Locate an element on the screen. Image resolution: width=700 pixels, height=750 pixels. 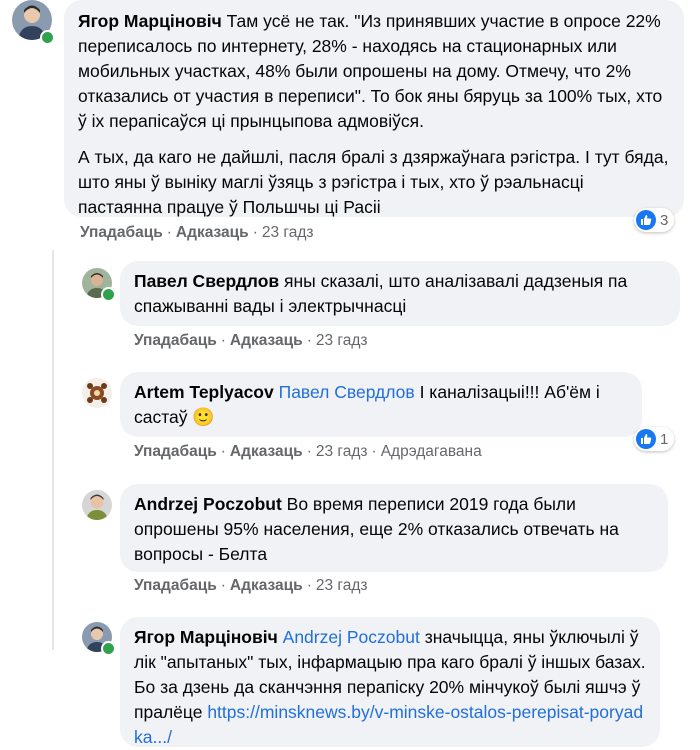
comment-actions: Упадабаць · Адказаць · 23 гадз · Адрэдагавана is located at coordinates (308, 452).